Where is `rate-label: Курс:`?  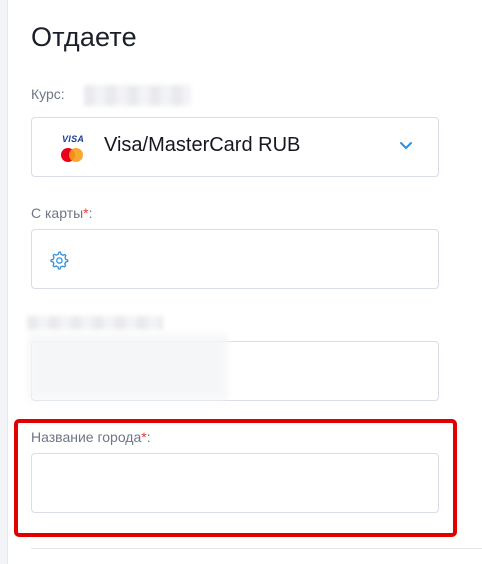
rate-label: Курс: is located at coordinates (48, 94).